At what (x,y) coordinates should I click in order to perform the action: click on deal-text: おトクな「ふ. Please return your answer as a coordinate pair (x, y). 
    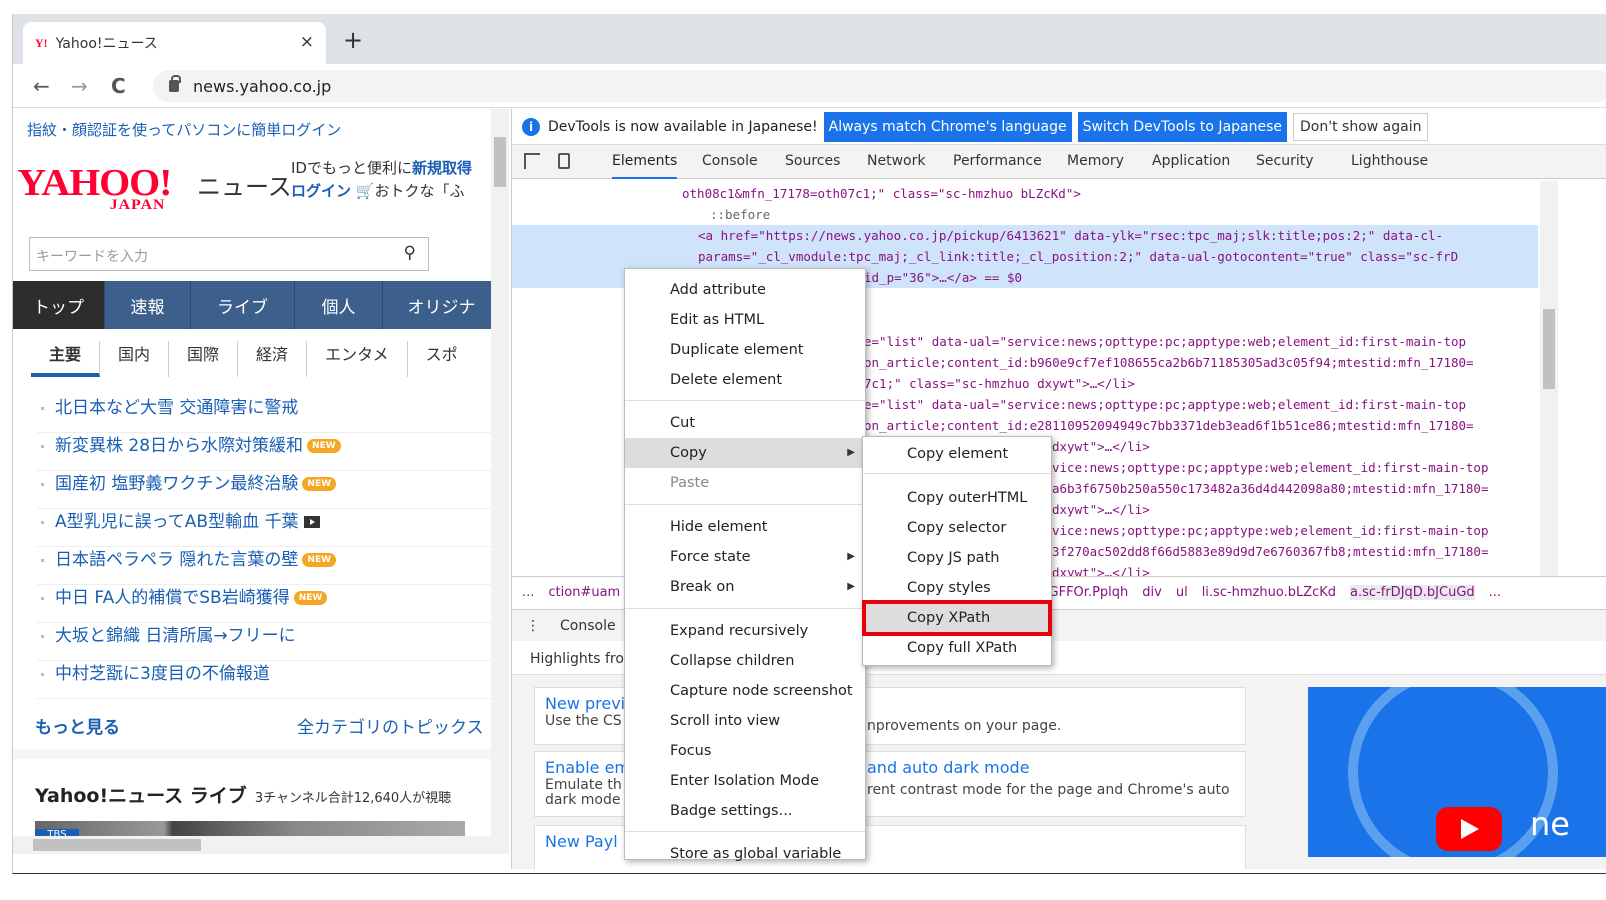
    Looking at the image, I should click on (419, 191).